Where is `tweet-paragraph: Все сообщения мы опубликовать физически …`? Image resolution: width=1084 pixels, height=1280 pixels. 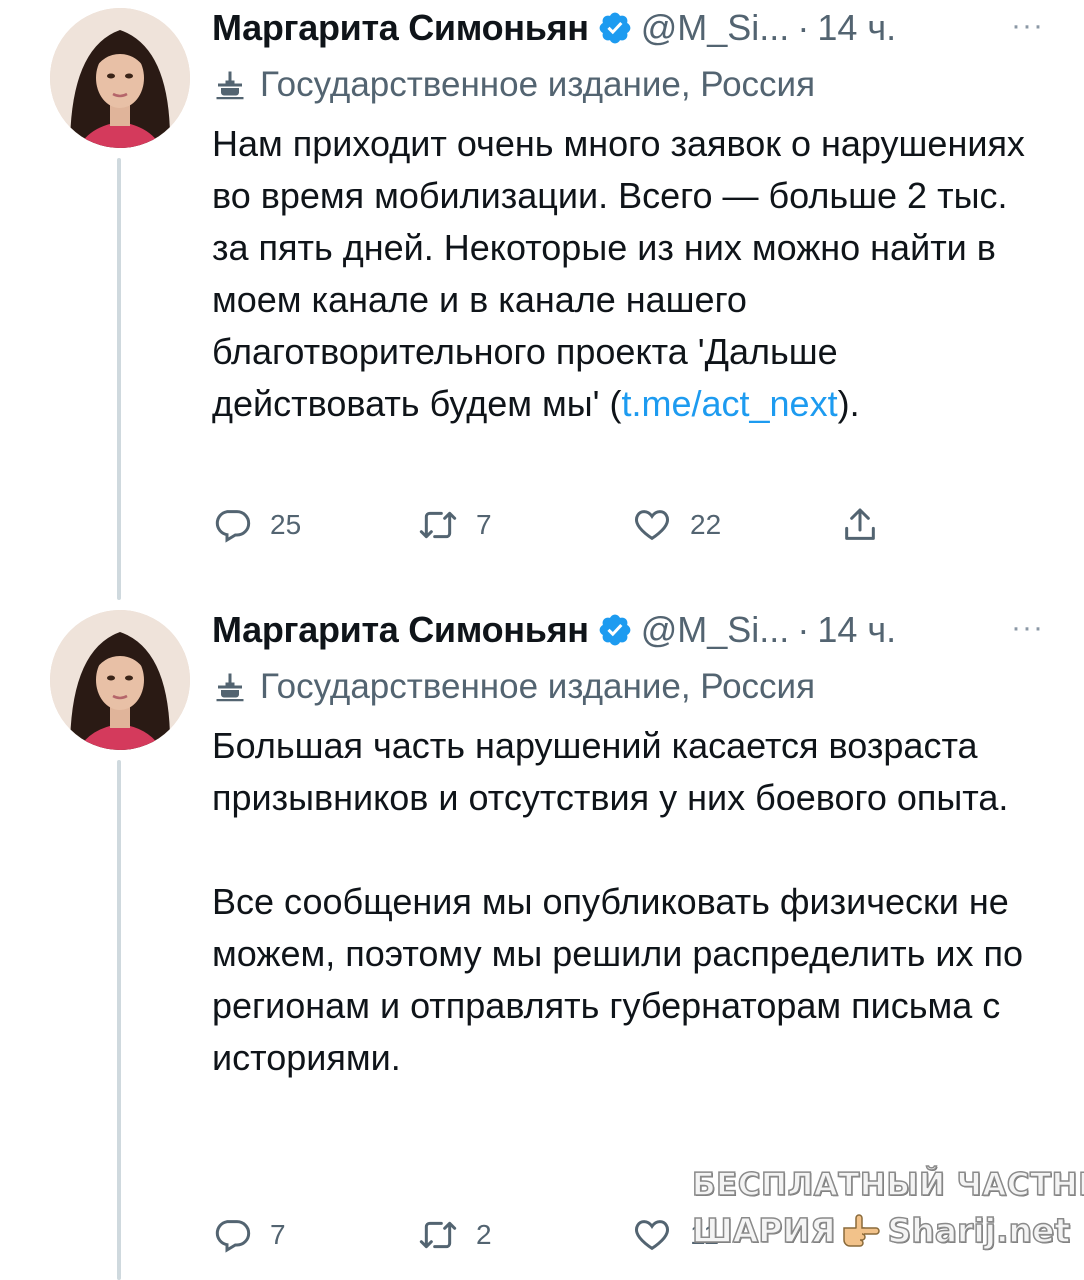 tweet-paragraph: Все сообщения мы опубликовать физически … is located at coordinates (617, 979).